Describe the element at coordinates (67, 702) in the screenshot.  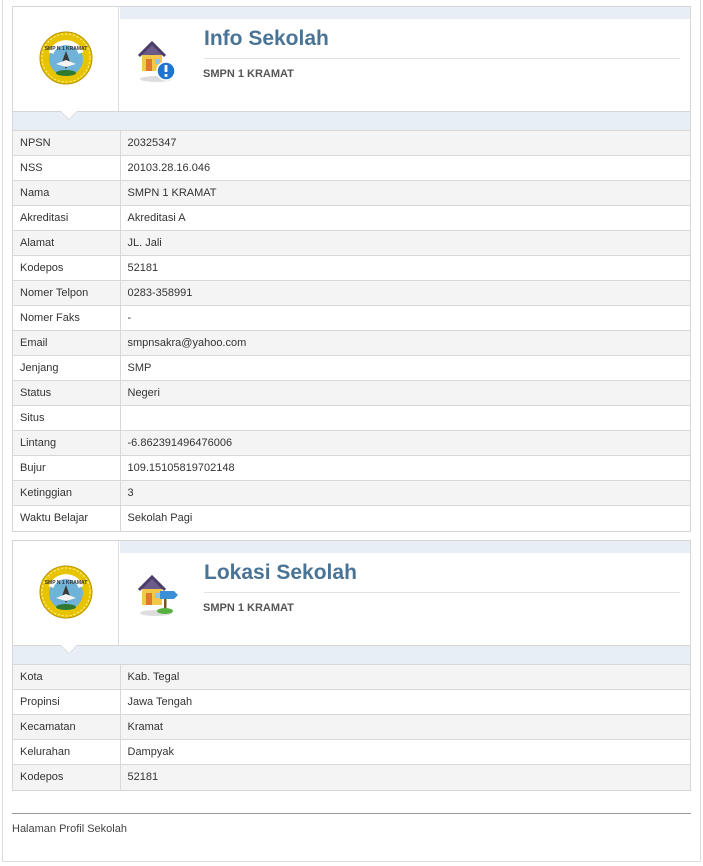
I see `row-label: Propinsi` at that location.